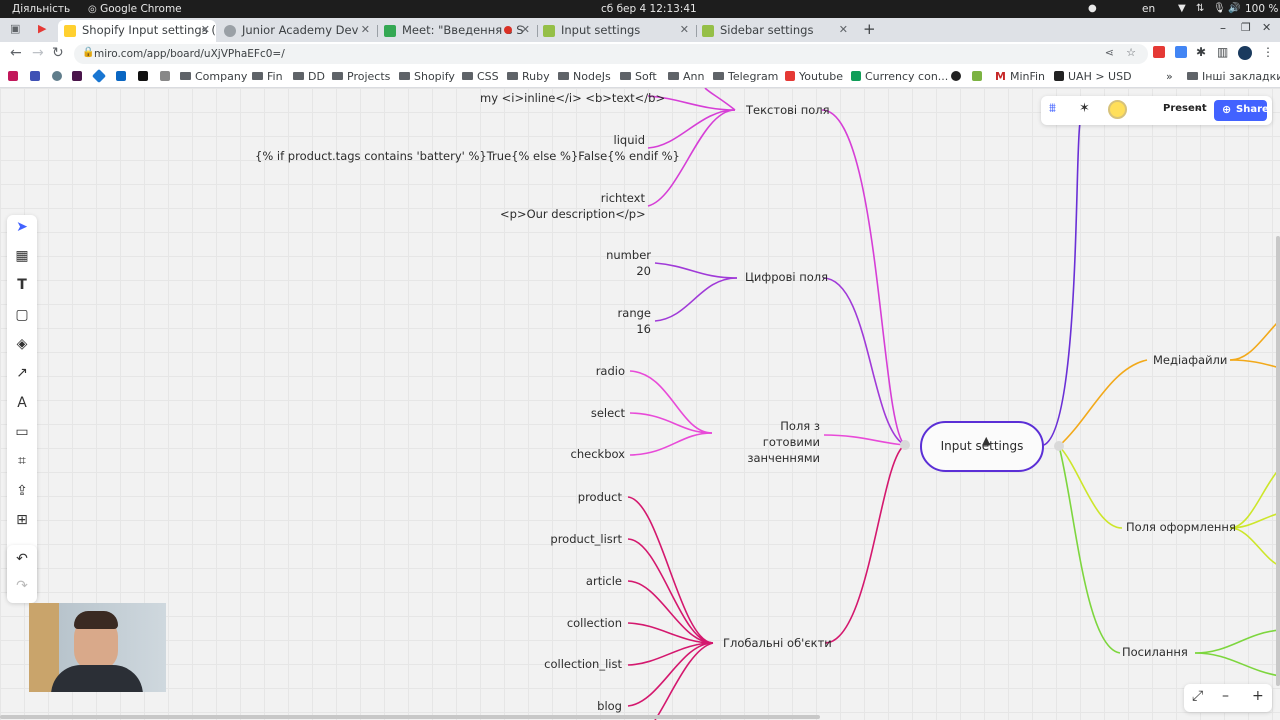 Image resolution: width=1280 pixels, height=720 pixels. Describe the element at coordinates (649, 9) in the screenshot. I see `clock: сб бер 4 12:13:41` at that location.